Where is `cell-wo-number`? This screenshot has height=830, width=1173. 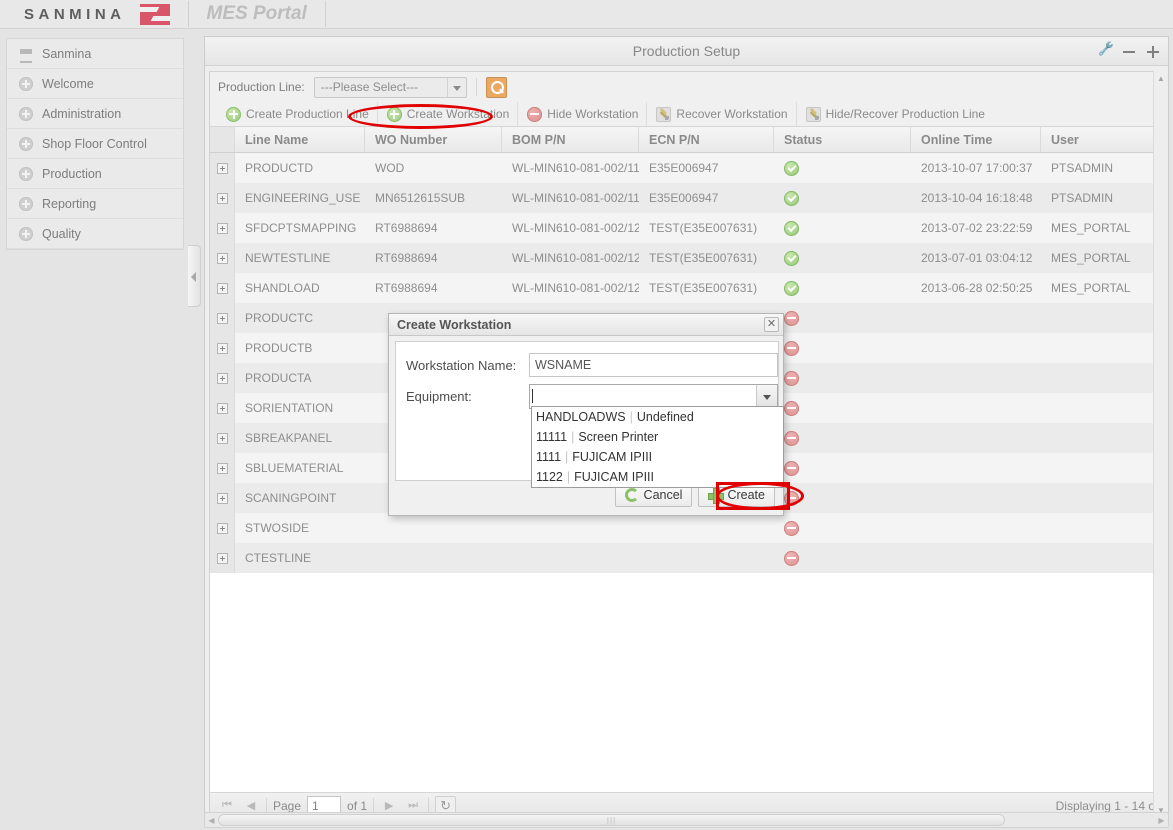 cell-wo-number is located at coordinates (433, 558).